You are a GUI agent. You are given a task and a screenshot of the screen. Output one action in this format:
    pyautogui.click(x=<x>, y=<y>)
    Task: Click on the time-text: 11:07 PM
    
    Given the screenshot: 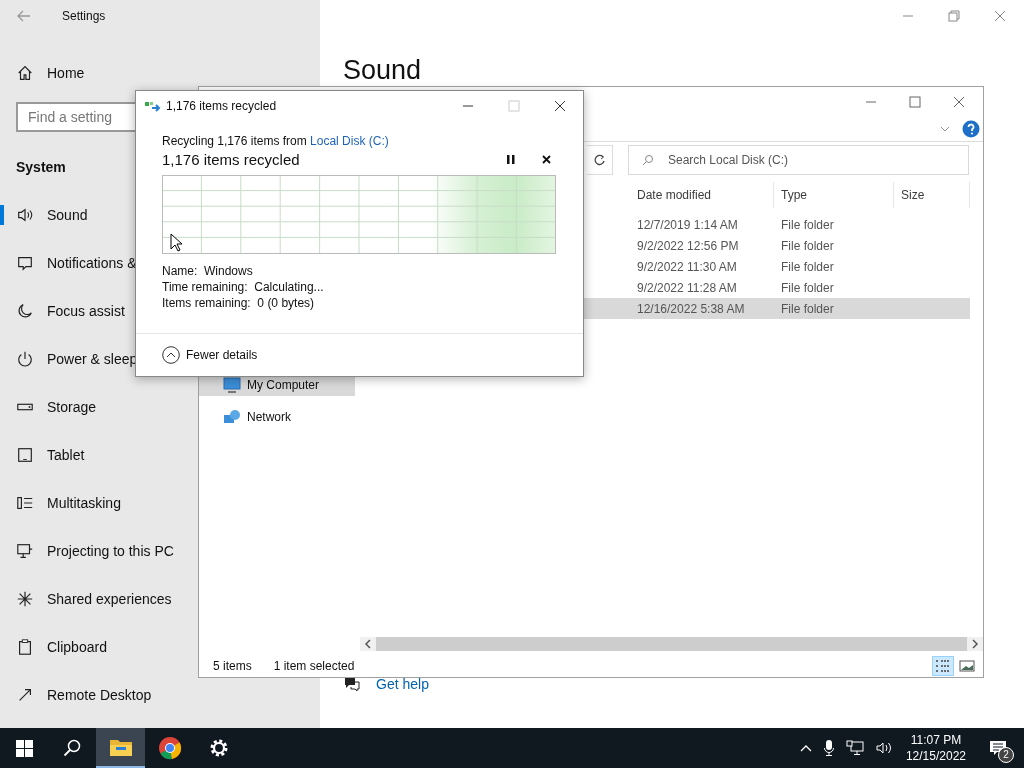 What is the action you would take?
    pyautogui.click(x=936, y=740)
    